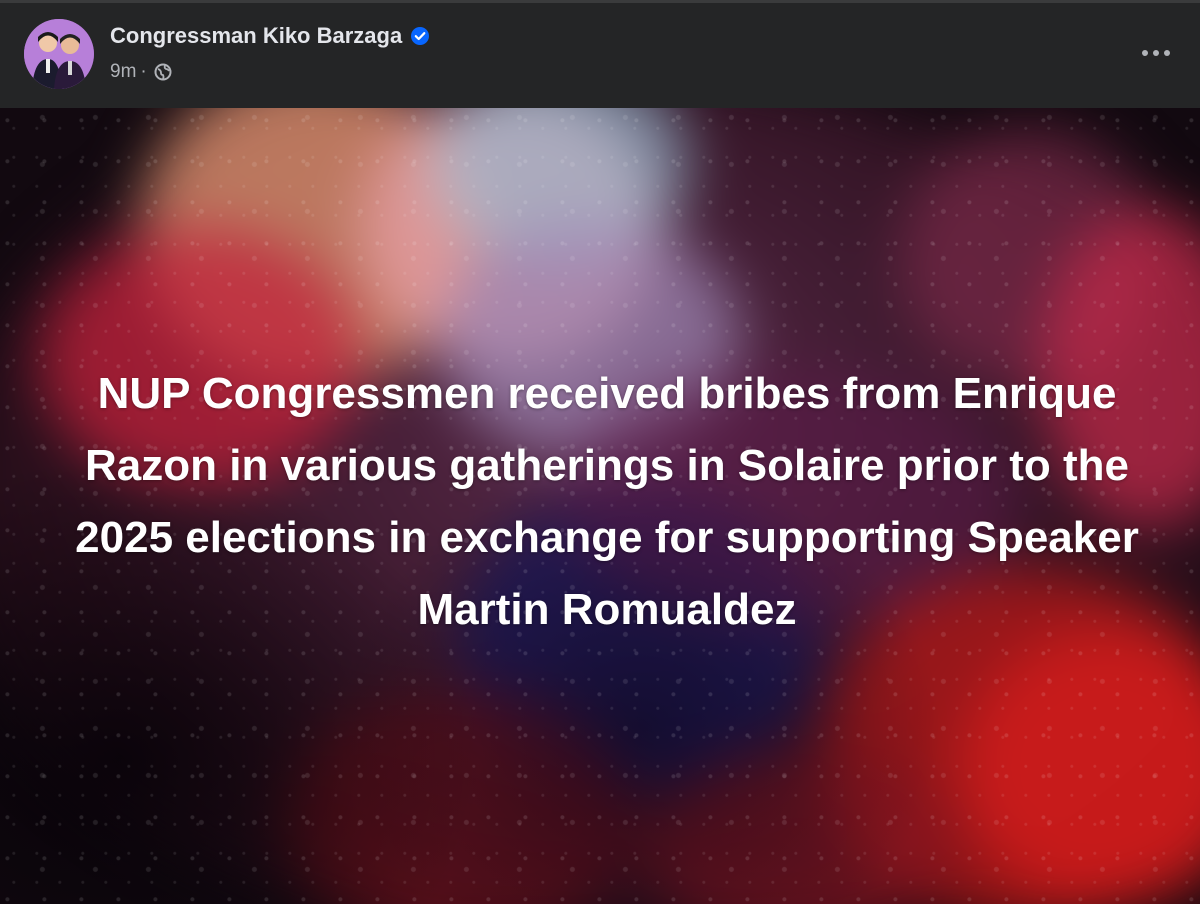 This screenshot has height=904, width=1200. What do you see at coordinates (420, 36) in the screenshot?
I see `verified-badge-icon` at bounding box center [420, 36].